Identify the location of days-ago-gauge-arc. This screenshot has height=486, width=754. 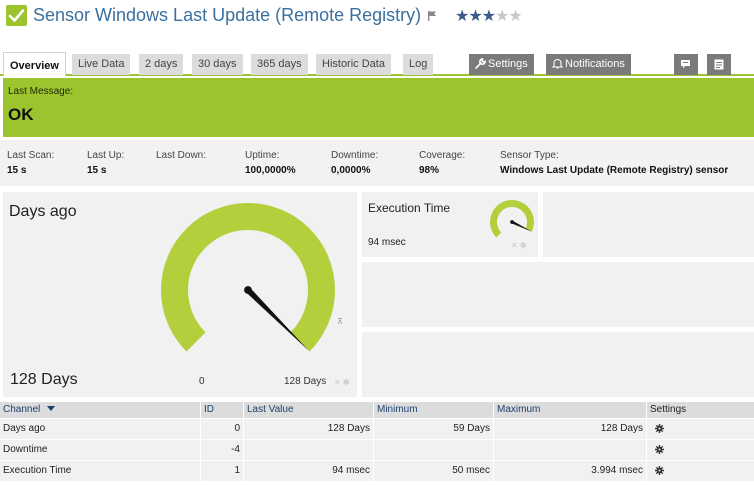
(248, 277).